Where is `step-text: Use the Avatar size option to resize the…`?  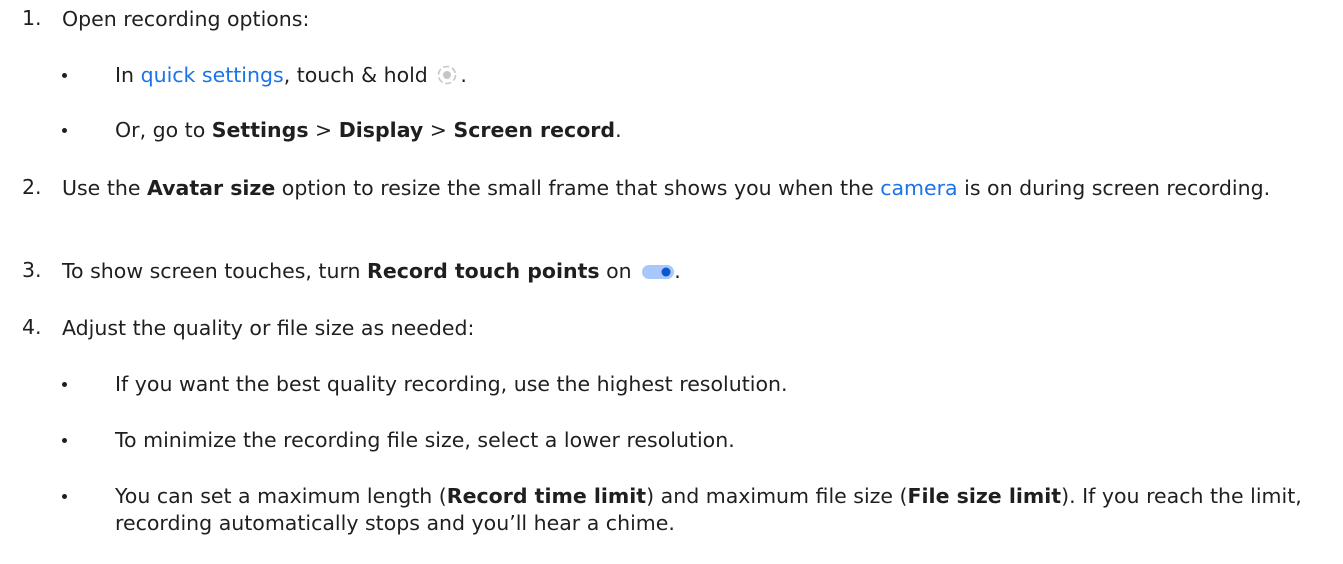
step-text: Use the Avatar size option to resize the… is located at coordinates (666, 188).